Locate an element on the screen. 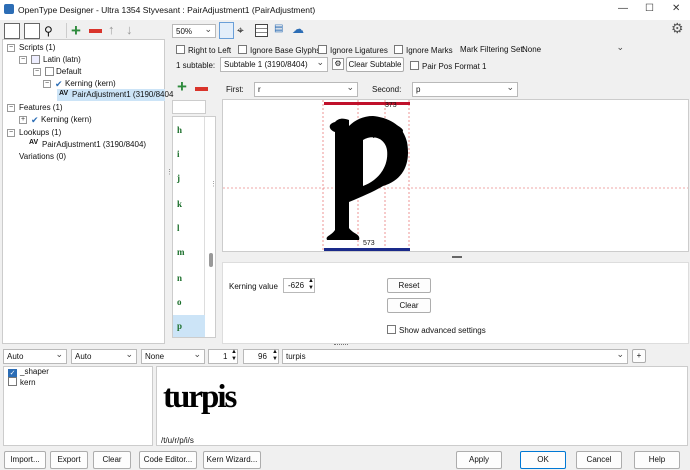 The width and height of the screenshot is (690, 470). show-advanced-option: Show advanced settings is located at coordinates (436, 330).